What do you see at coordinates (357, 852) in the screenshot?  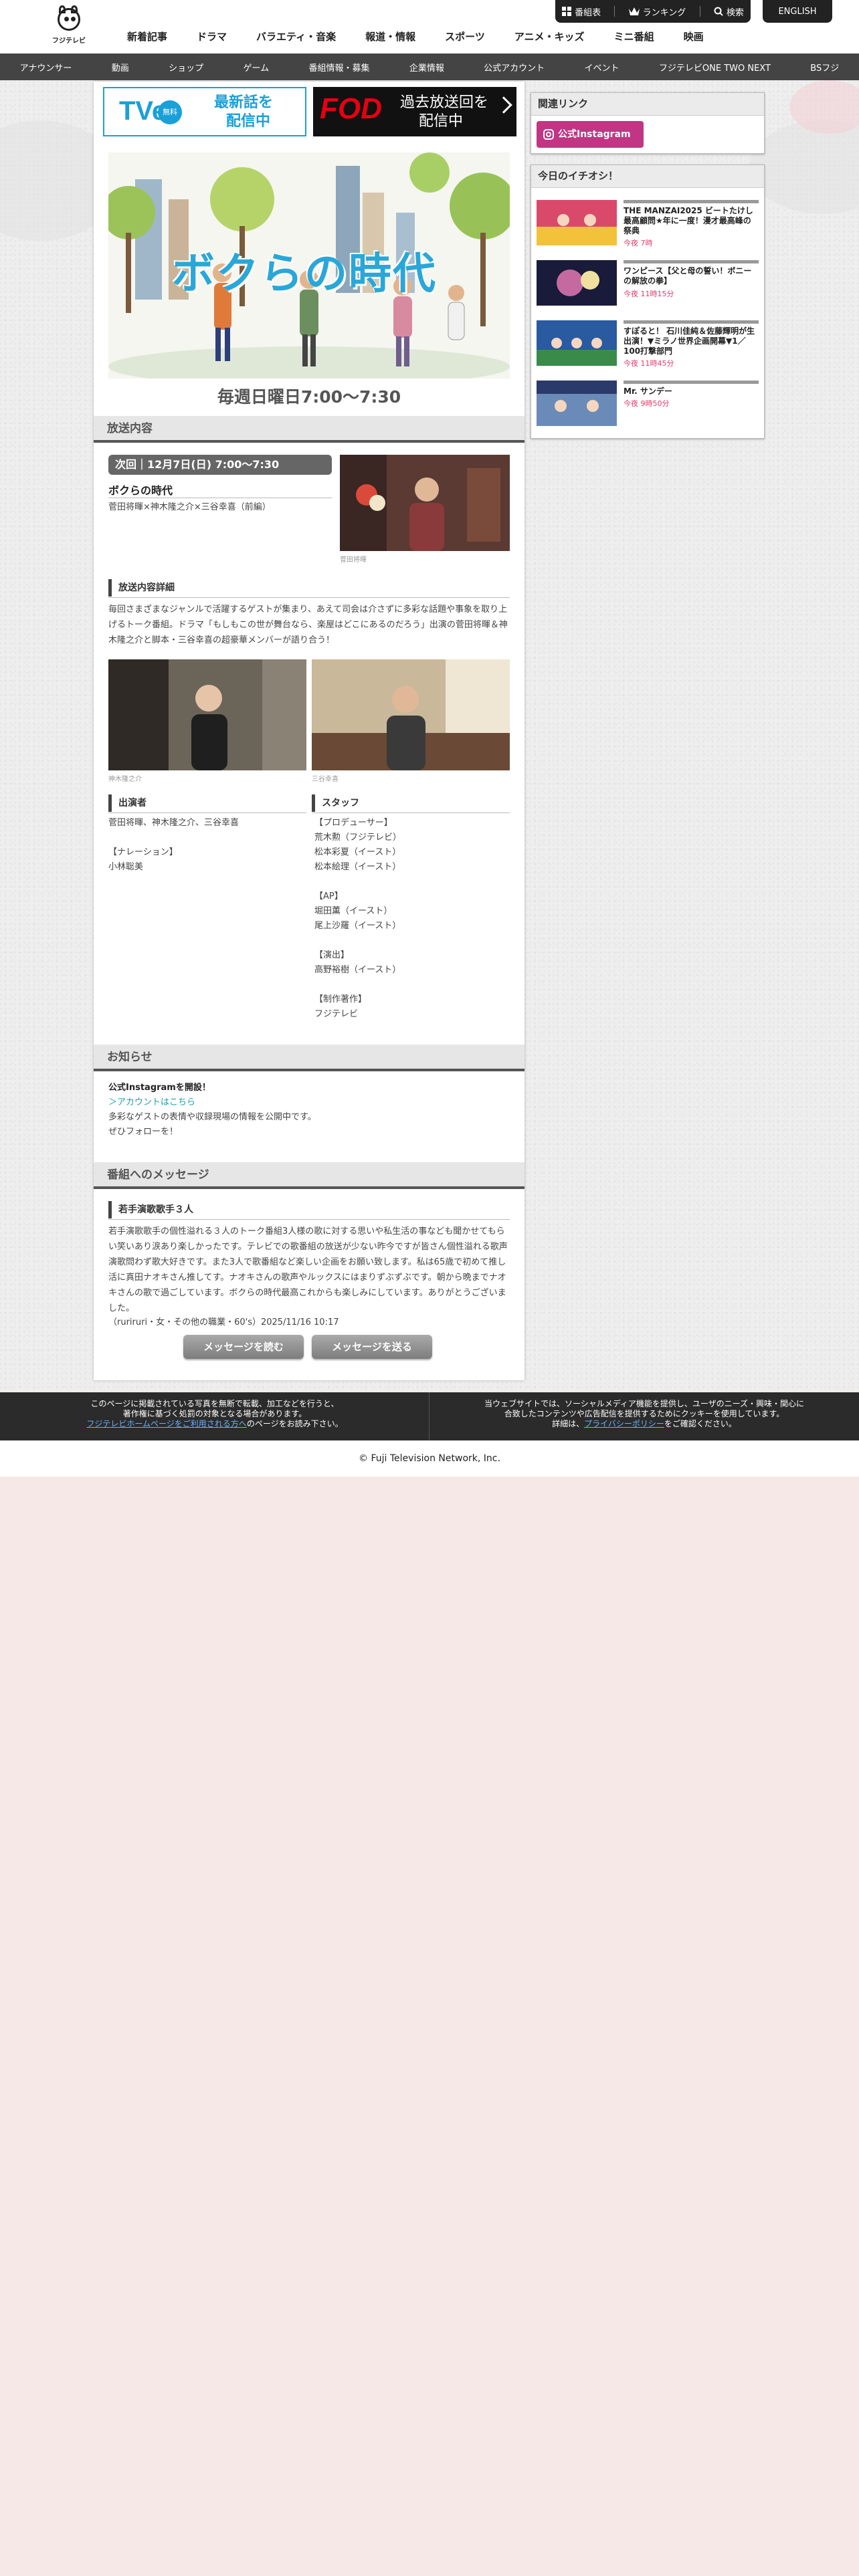 I see `staff-line: 松本彩夏（イースト）` at bounding box center [357, 852].